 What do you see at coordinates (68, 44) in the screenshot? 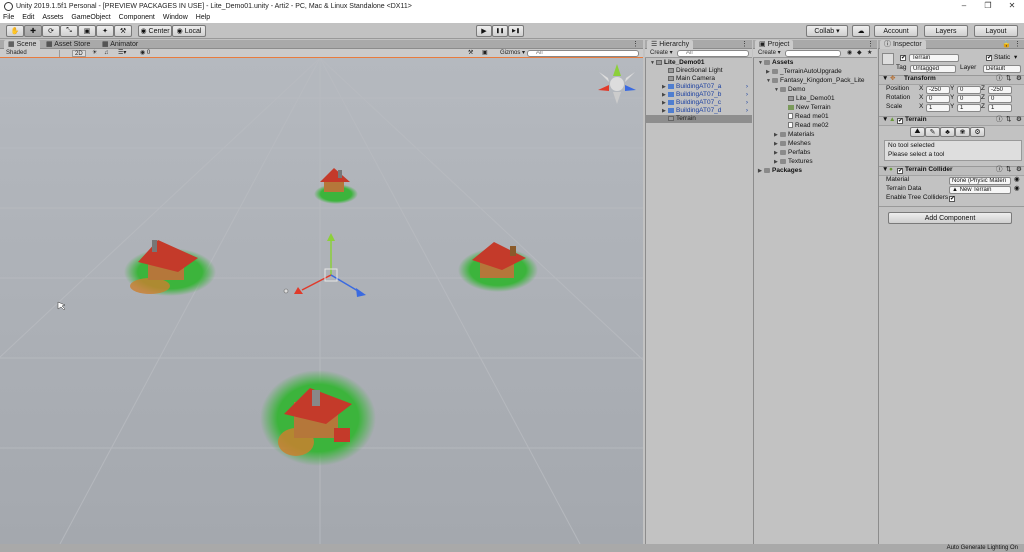
I see `tab-asset-store: ▦ Asset Store` at bounding box center [68, 44].